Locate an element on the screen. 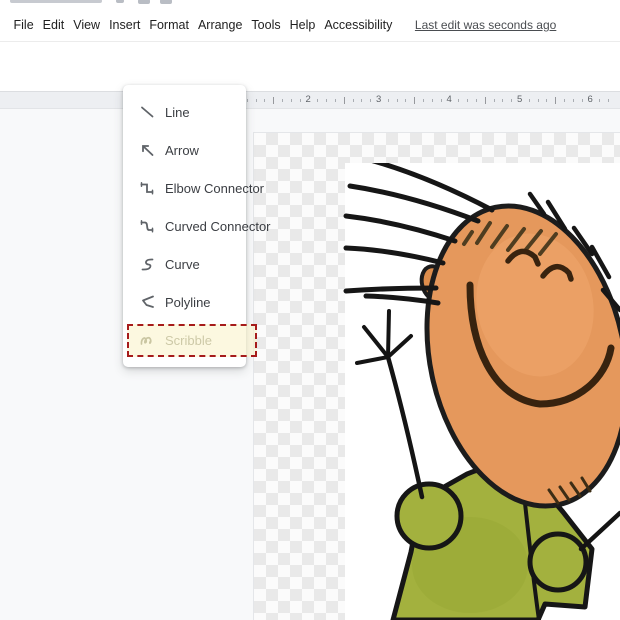 The height and width of the screenshot is (620, 620). menu-insert: Insert is located at coordinates (125, 25).